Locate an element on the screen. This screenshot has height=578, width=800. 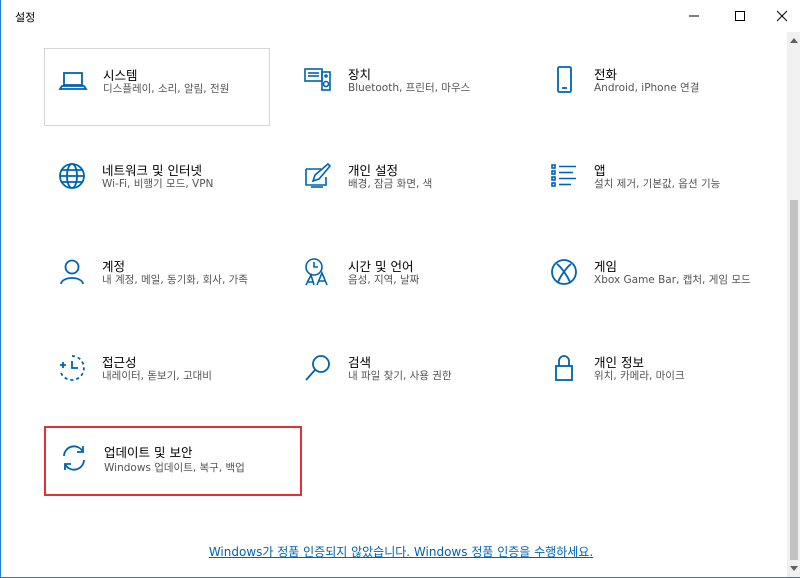
tile-description: 설치 제거, 기본값, 옵션 기능 is located at coordinates (657, 184).